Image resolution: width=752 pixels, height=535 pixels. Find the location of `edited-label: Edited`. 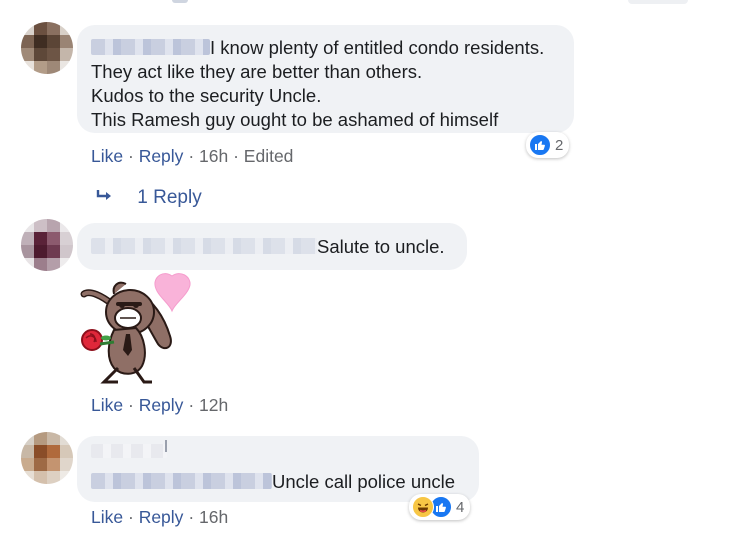

edited-label: Edited is located at coordinates (269, 156).